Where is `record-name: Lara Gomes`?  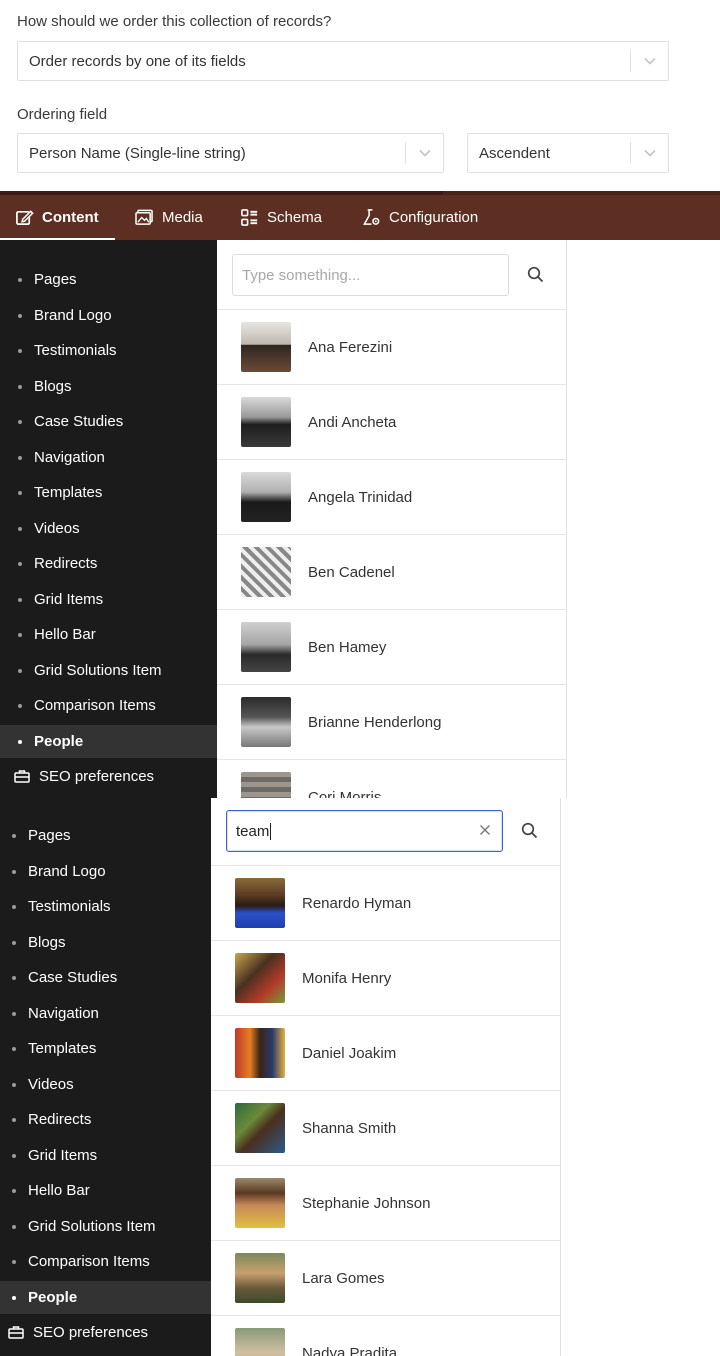
record-name: Lara Gomes is located at coordinates (343, 1278).